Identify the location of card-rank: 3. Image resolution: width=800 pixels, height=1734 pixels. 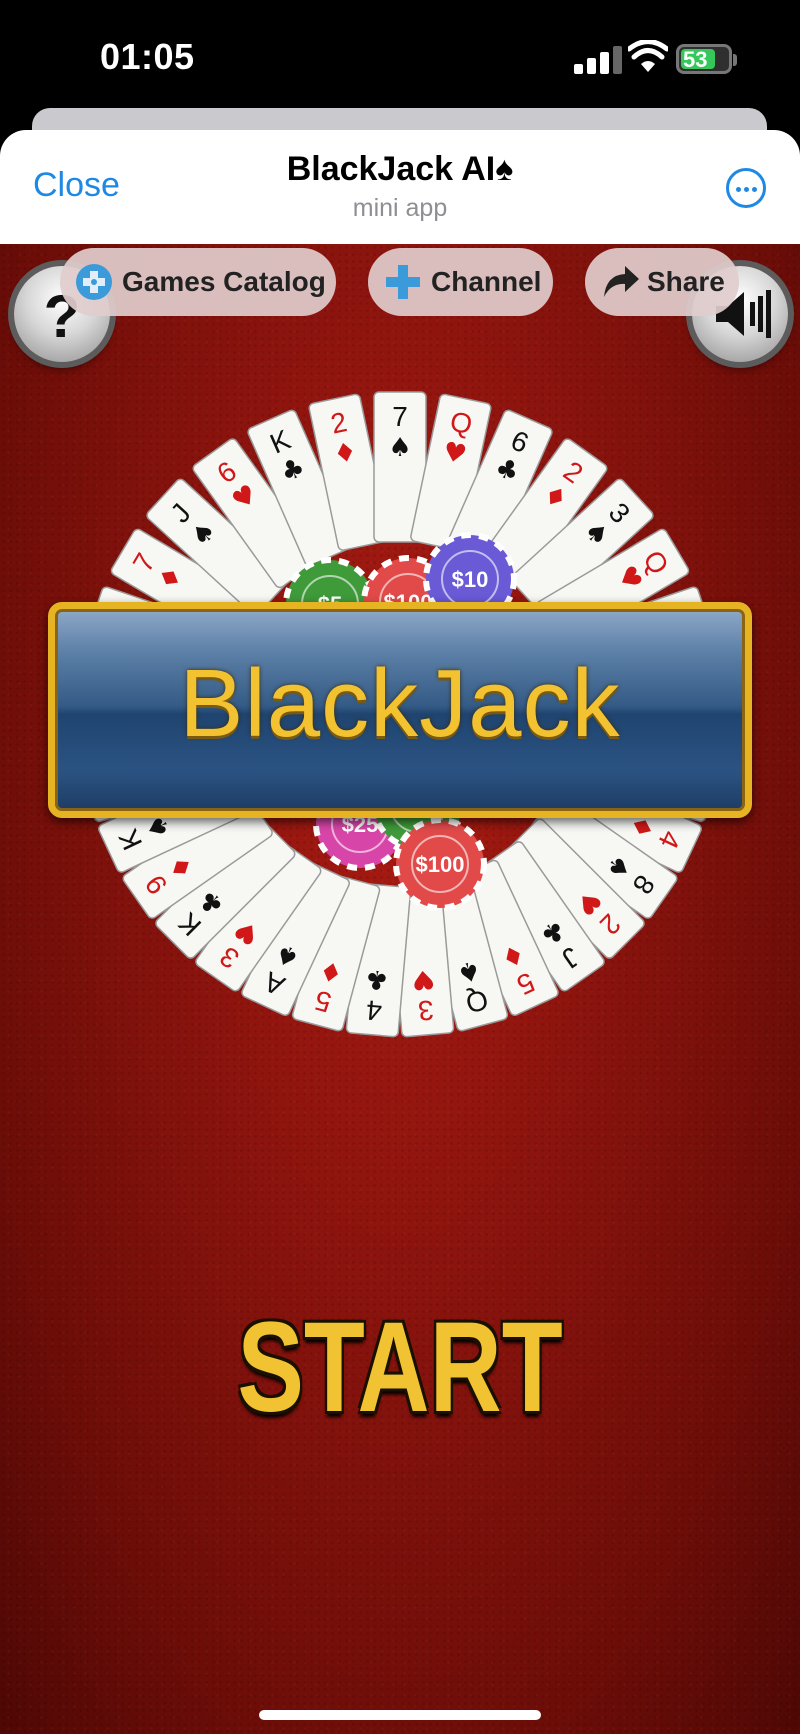
(426, 1010).